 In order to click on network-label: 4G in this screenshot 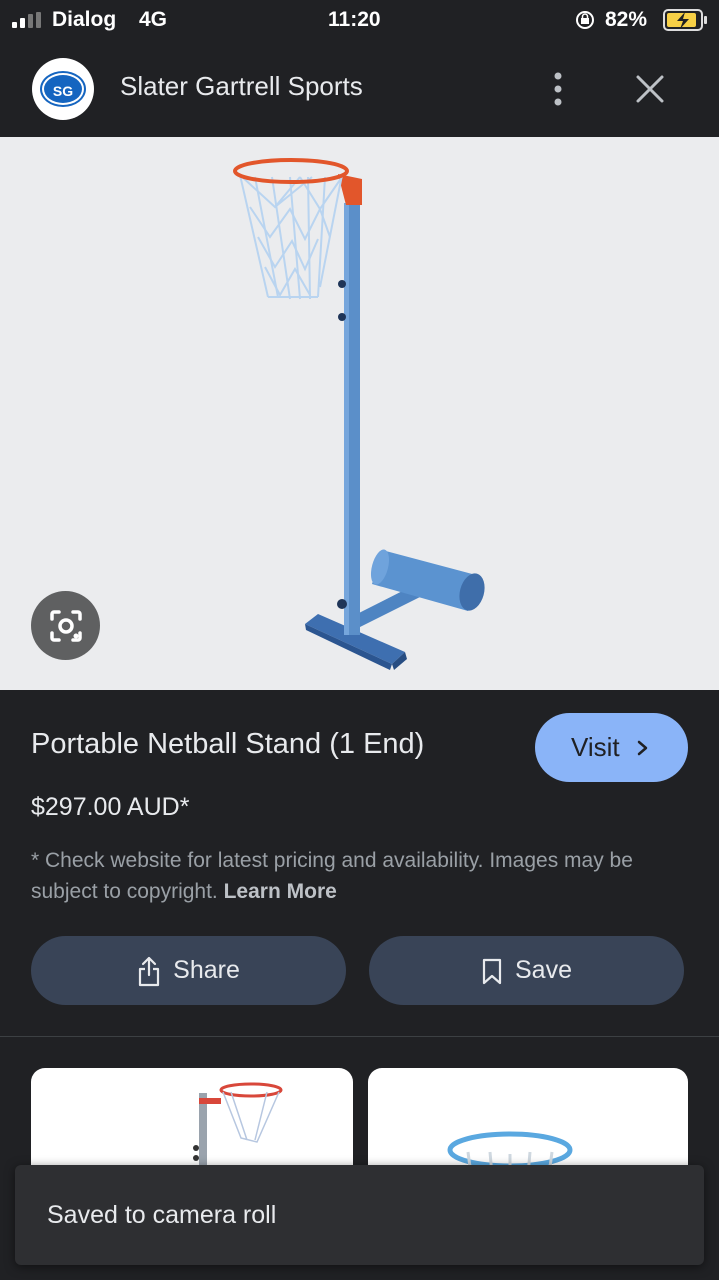, I will do `click(153, 19)`.